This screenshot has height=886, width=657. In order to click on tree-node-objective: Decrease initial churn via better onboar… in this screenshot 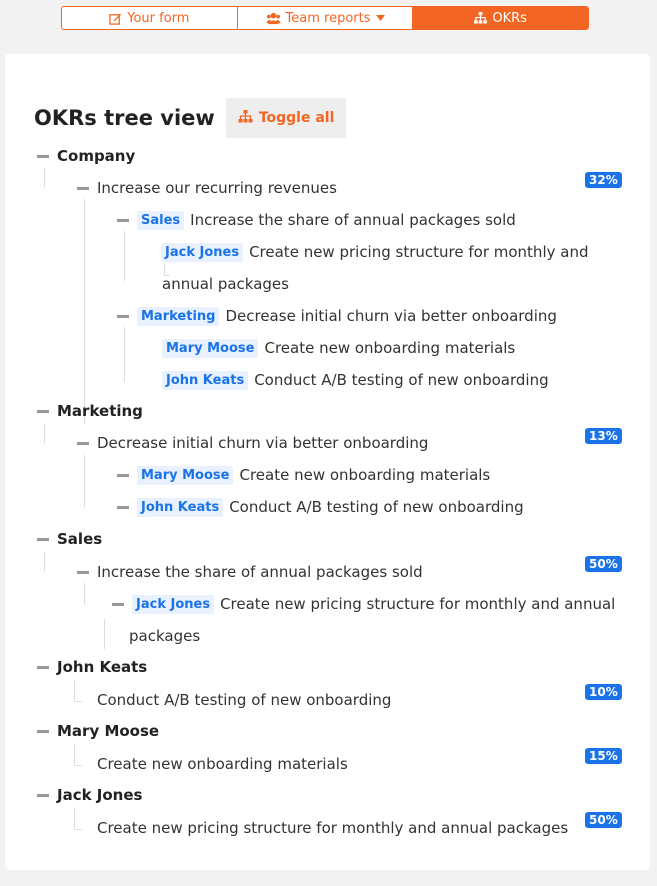, I will do `click(252, 443)`.